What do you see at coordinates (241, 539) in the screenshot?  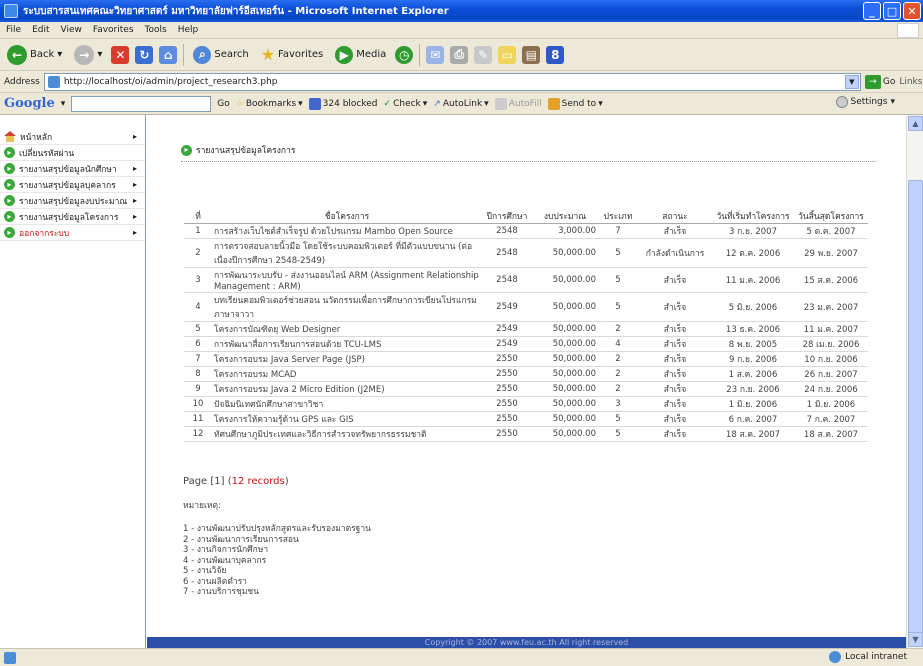 I see `note-item: 2 - งานพัฒนาการเรียนการสอน` at bounding box center [241, 539].